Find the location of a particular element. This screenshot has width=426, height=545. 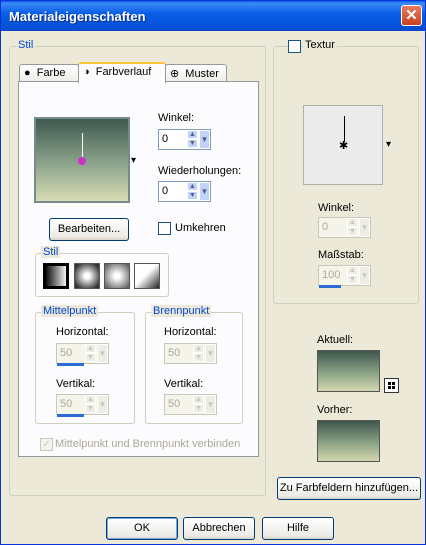

brennpunkt-vertikal-up: ▲ is located at coordinates (198, 399).